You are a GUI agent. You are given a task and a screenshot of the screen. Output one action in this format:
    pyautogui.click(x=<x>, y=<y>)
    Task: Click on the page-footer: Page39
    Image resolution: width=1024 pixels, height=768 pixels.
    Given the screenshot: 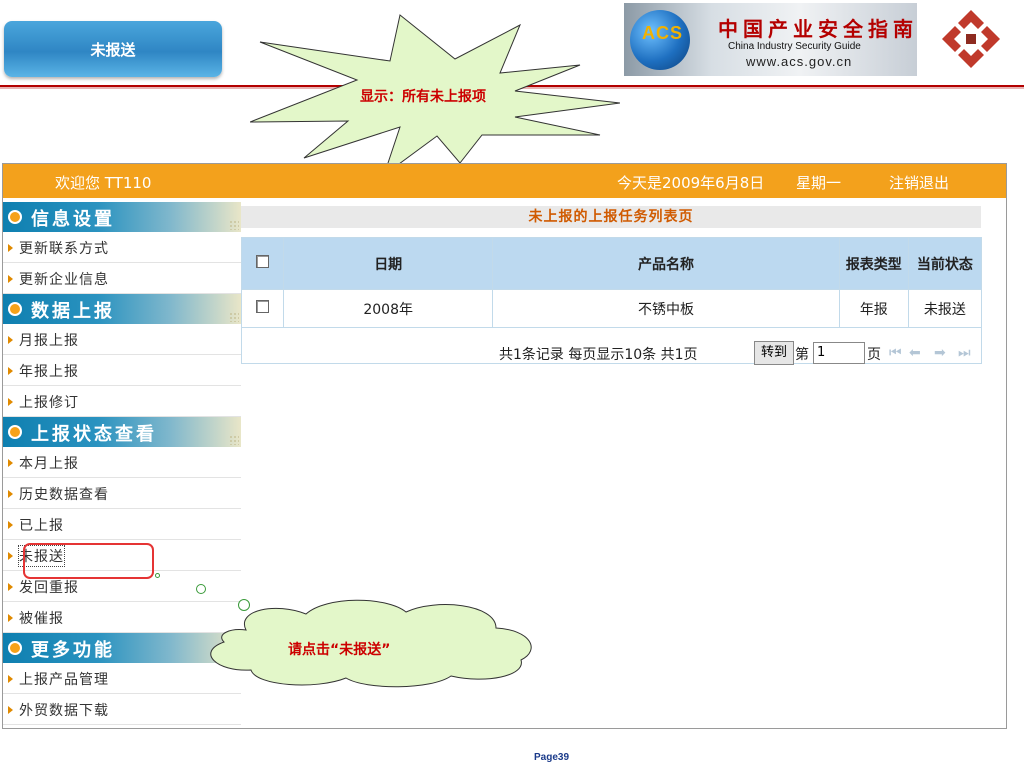 What is the action you would take?
    pyautogui.click(x=552, y=757)
    